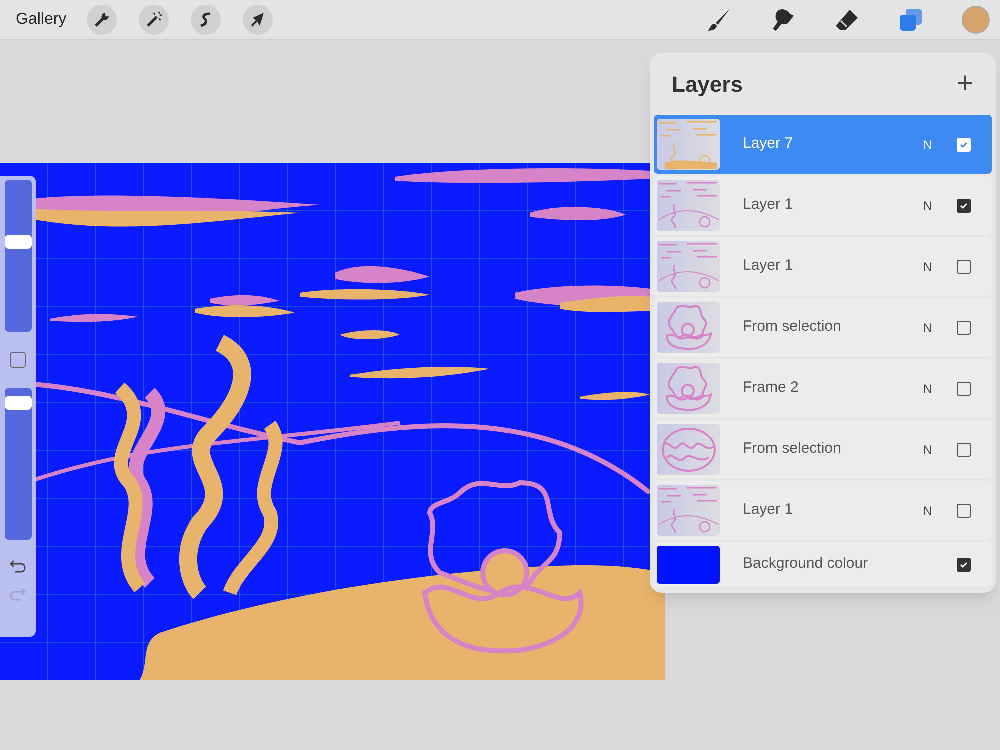  What do you see at coordinates (688, 565) in the screenshot?
I see `background-color-swatch` at bounding box center [688, 565].